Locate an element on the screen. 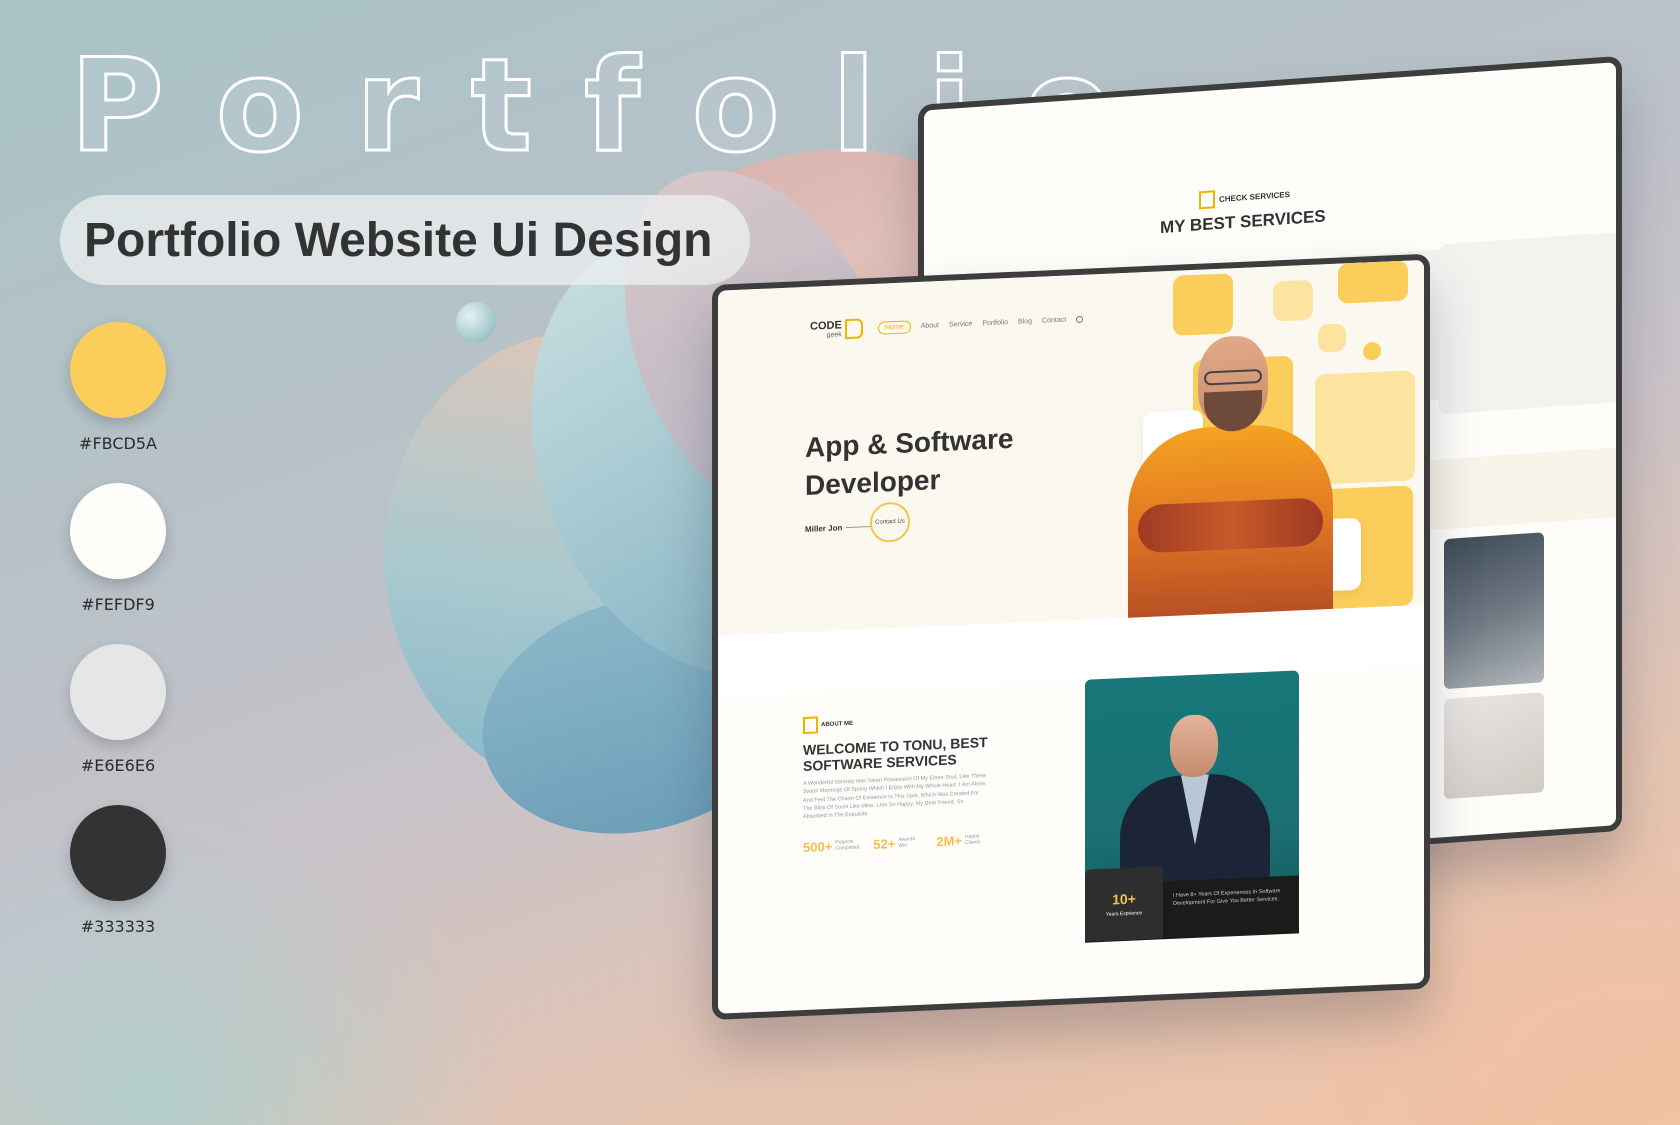 The image size is (1680, 1125). stat-projects: 500+ Projects Completed is located at coordinates (832, 846).